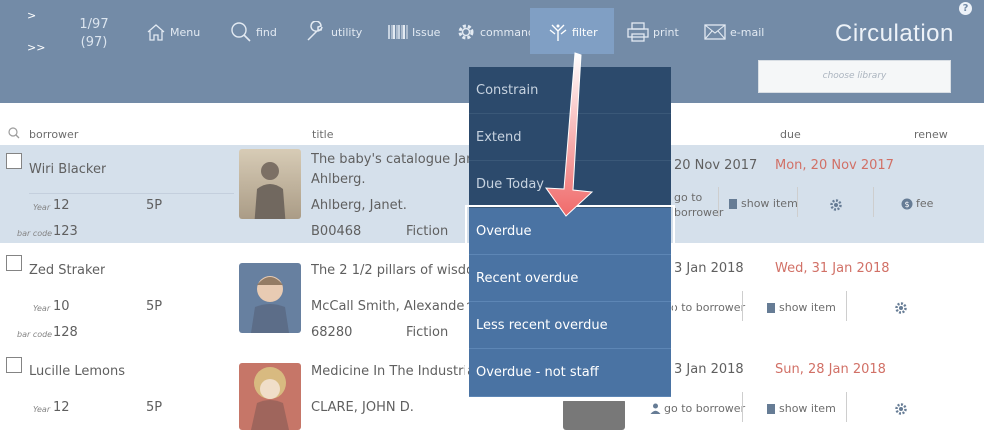 The width and height of the screenshot is (984, 430). I want to click on record-counter: 1/97 (97), so click(94, 34).